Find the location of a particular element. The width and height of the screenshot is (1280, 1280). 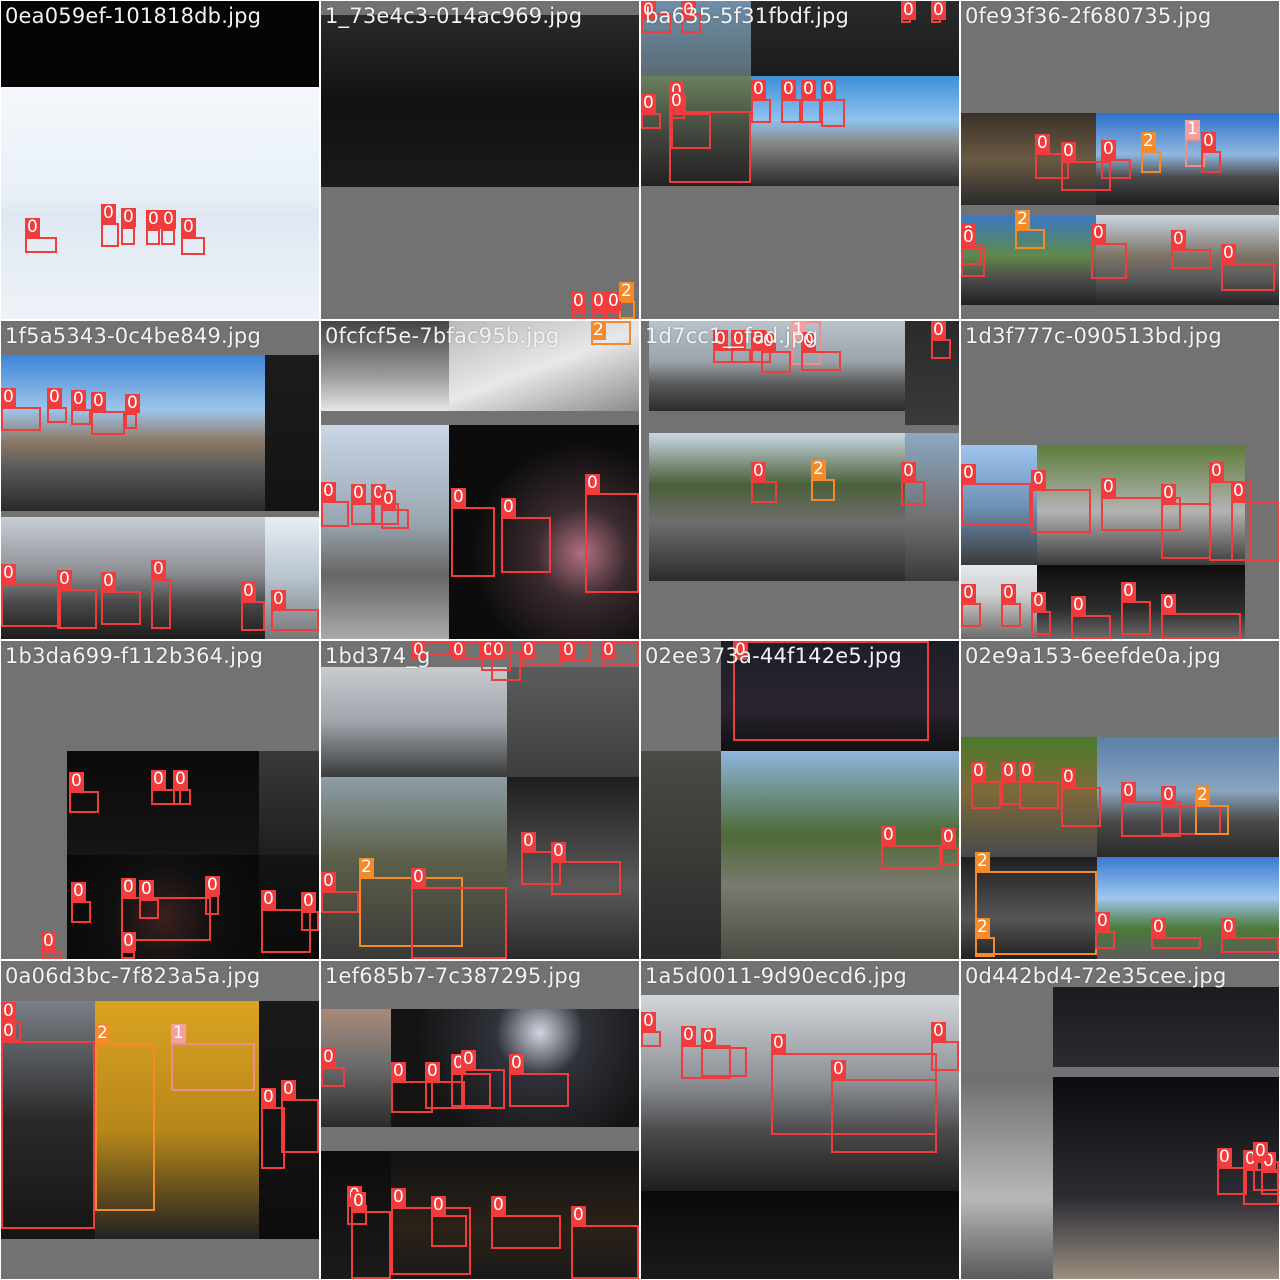

mosaic-tile: 0 0 0 0 0 0 0 0 0 0 0 0 1d3f777c-090513bd.jpg is located at coordinates (1120, 480).